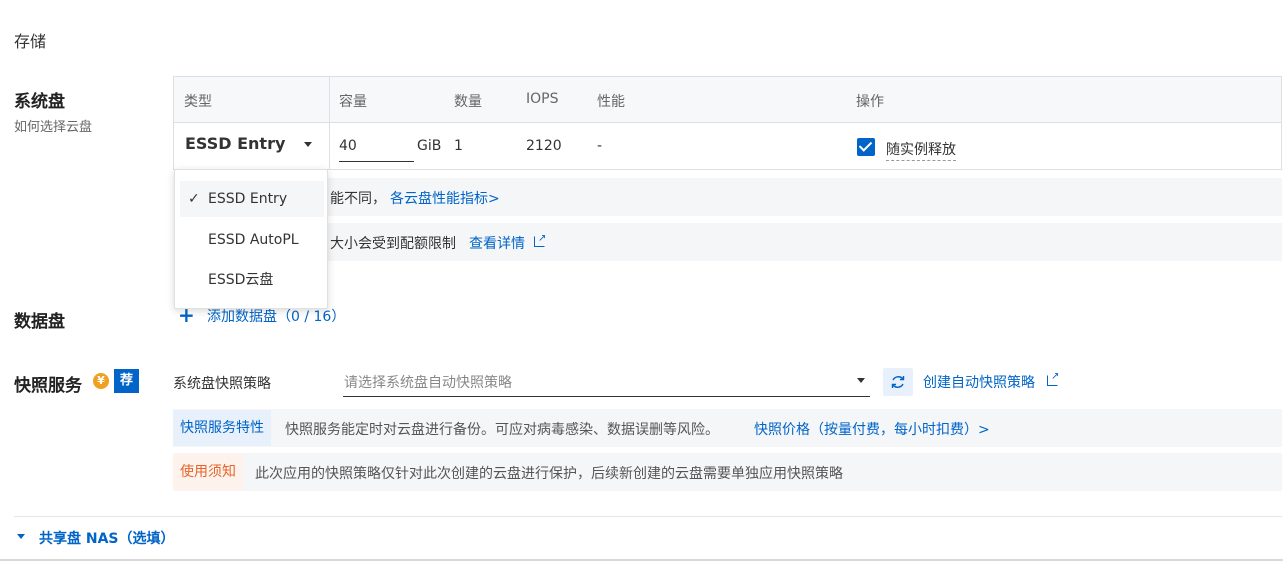  What do you see at coordinates (600, 146) in the screenshot?
I see `performance-value: -` at bounding box center [600, 146].